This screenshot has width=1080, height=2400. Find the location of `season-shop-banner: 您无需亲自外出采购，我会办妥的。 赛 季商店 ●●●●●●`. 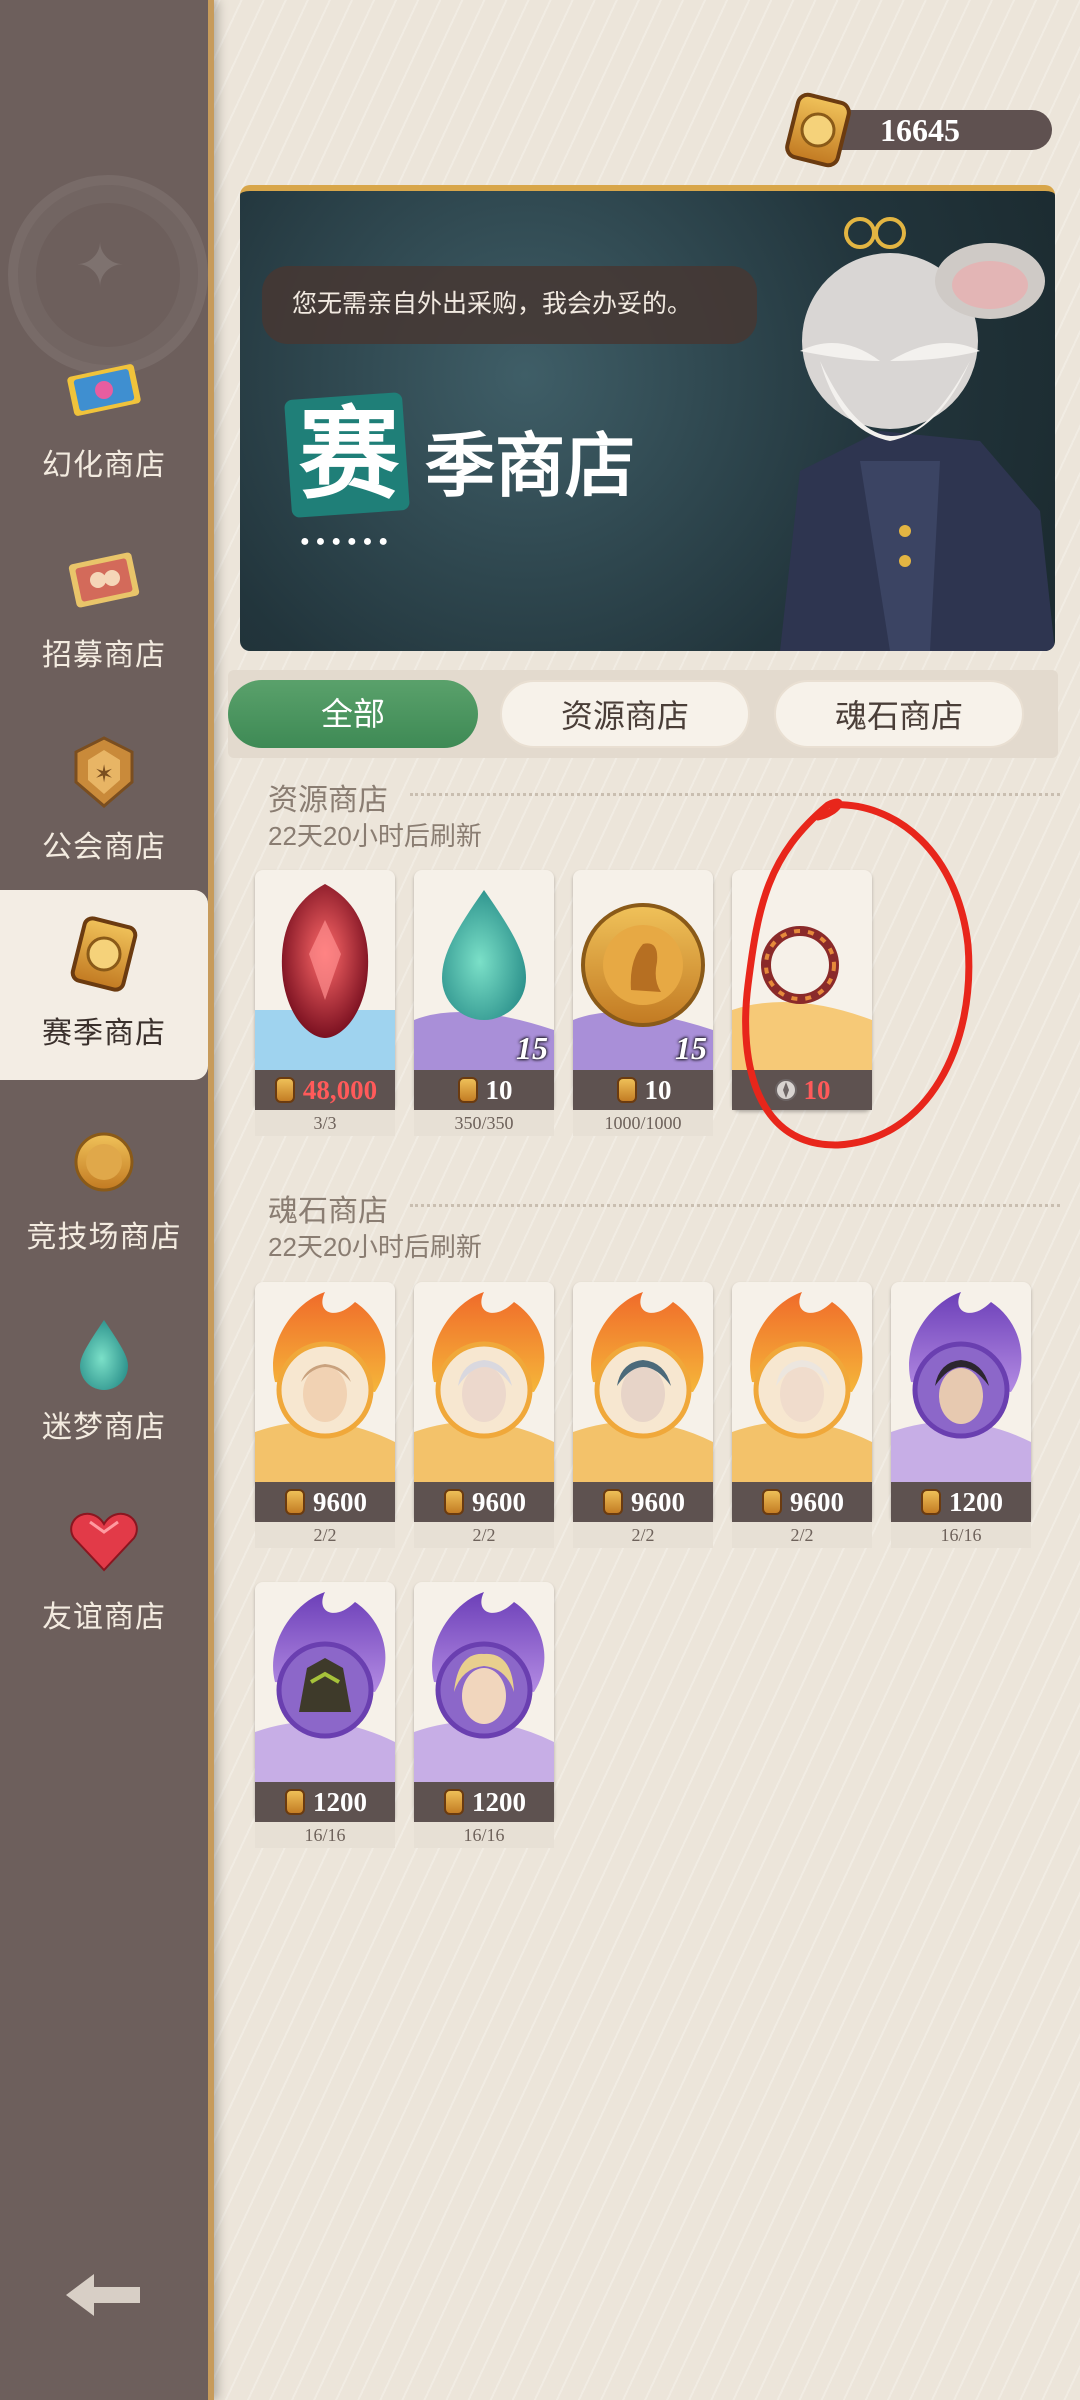

season-shop-banner: 您无需亲自外出采购，我会办妥的。 赛 季商店 ●●●●●● is located at coordinates (647, 418).